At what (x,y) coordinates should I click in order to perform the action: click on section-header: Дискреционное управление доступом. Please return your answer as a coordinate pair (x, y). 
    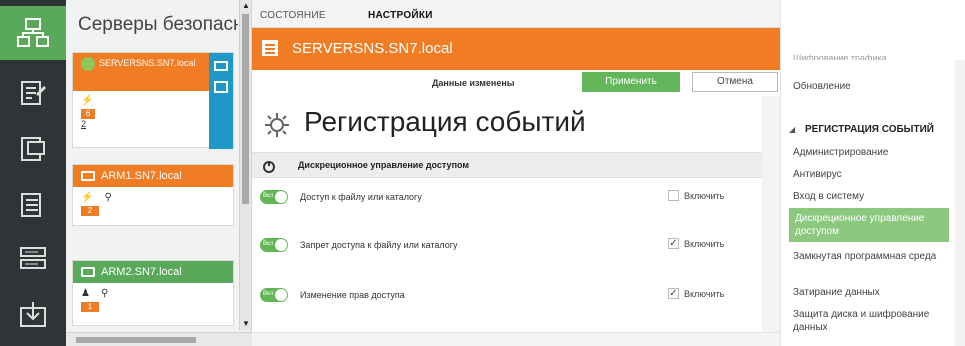
    Looking at the image, I should click on (507, 165).